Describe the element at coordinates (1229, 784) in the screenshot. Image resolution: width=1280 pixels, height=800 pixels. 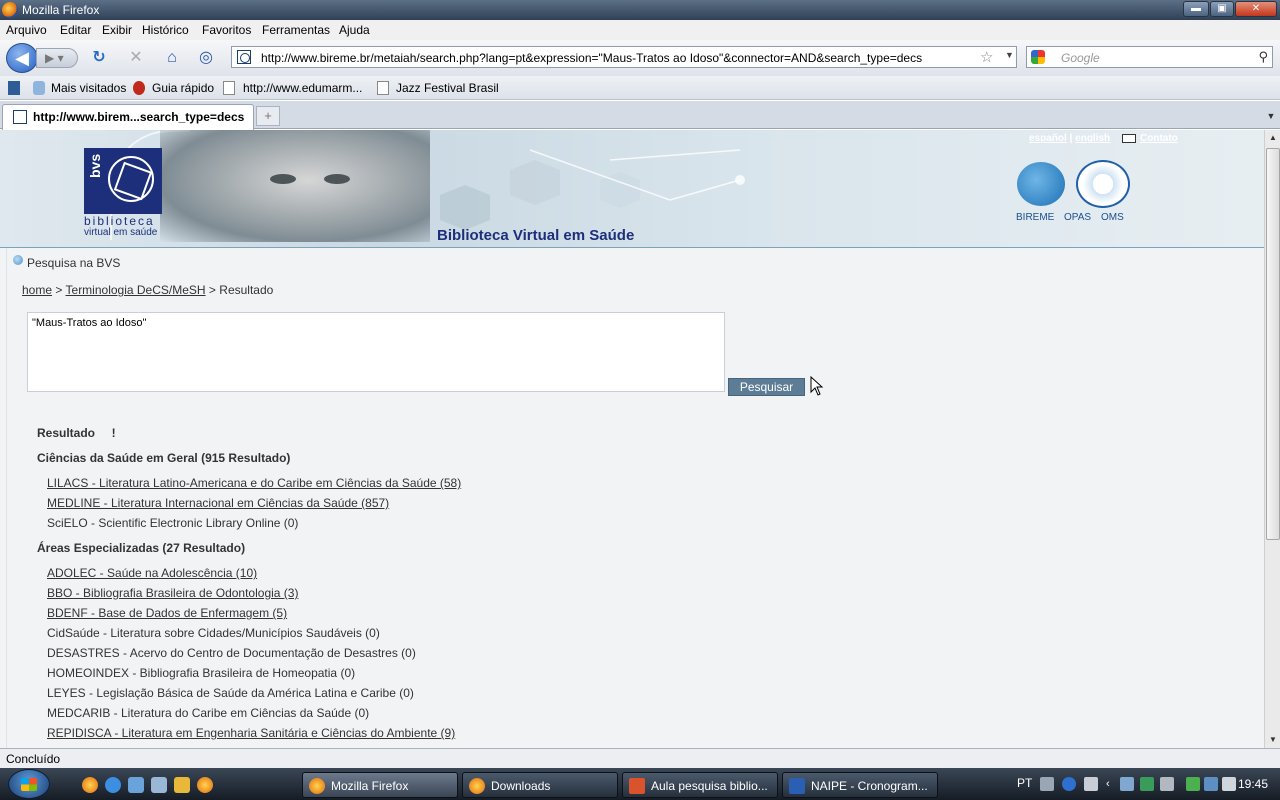
I see `volume-icon` at that location.